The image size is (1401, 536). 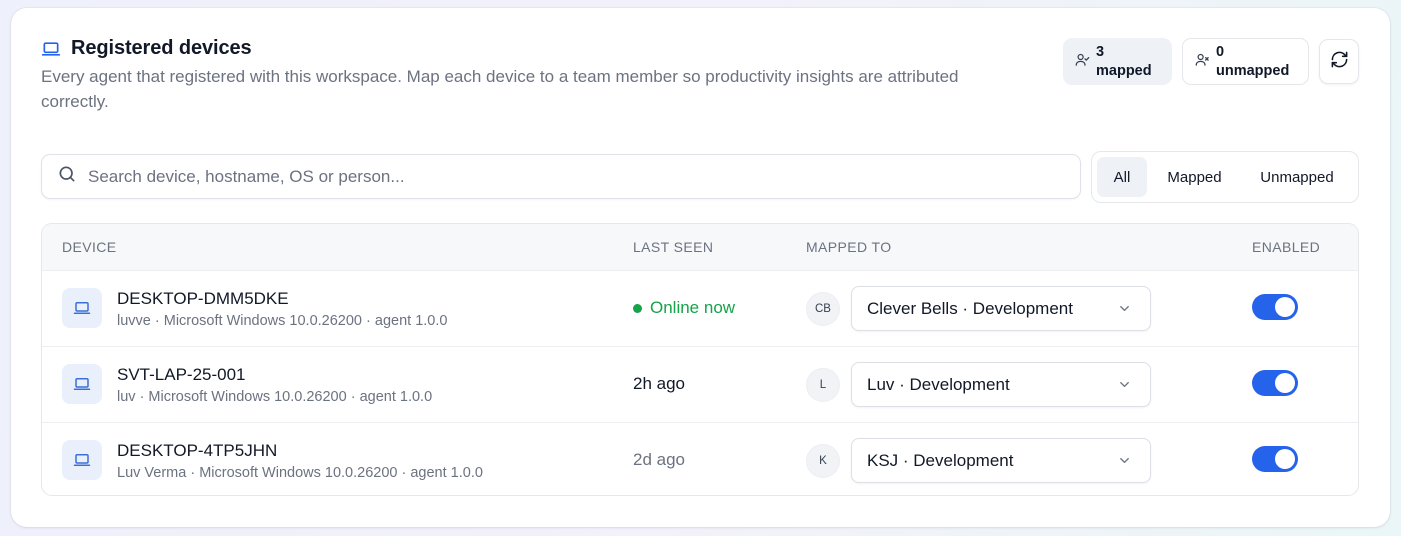 What do you see at coordinates (693, 307) in the screenshot?
I see `last-seen-text: Online now` at bounding box center [693, 307].